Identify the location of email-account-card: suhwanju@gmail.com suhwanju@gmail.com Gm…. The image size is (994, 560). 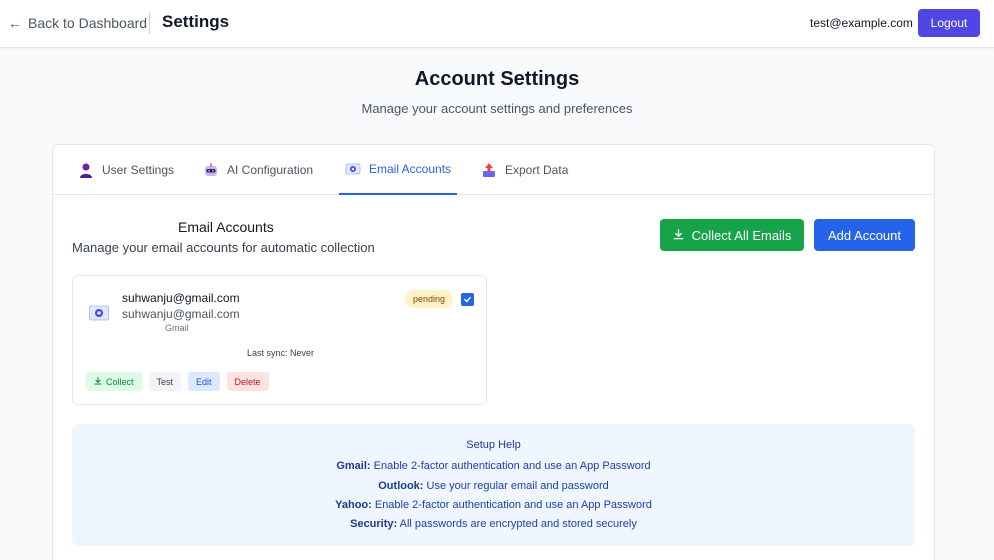
(279, 340).